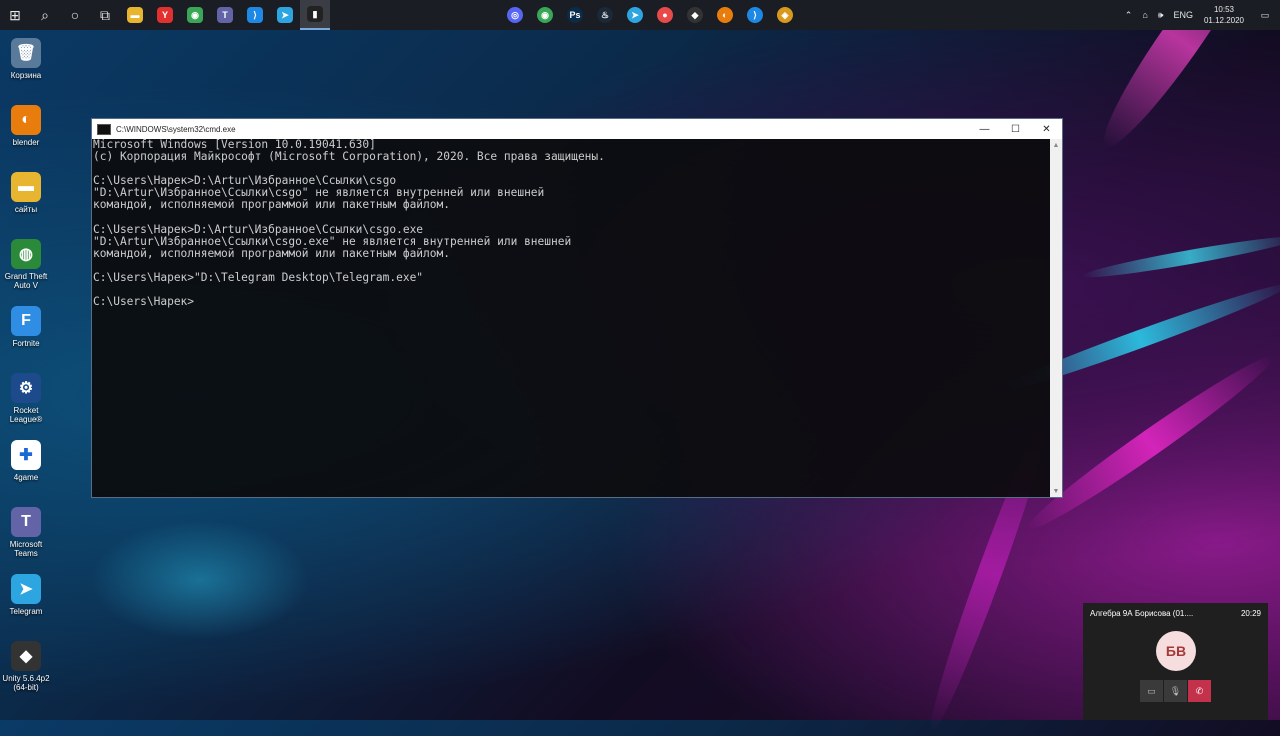 The image size is (1280, 736). I want to click on desktop-app-icon: ◆, so click(26, 656).